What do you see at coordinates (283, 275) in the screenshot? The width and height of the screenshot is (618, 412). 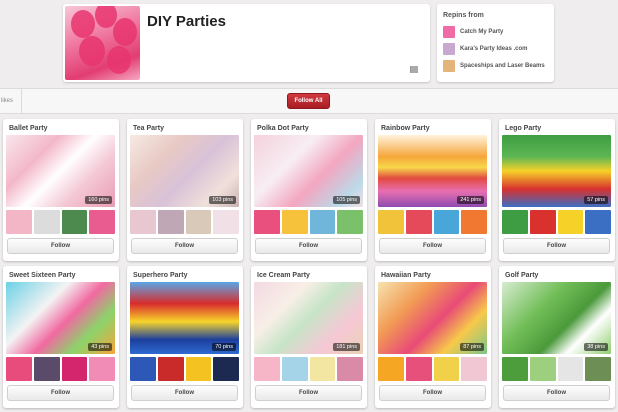 I see `board-title: Ice Cream Party` at bounding box center [283, 275].